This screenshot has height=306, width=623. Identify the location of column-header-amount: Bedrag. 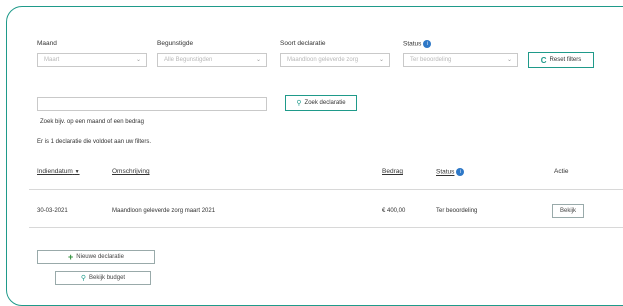
(392, 171).